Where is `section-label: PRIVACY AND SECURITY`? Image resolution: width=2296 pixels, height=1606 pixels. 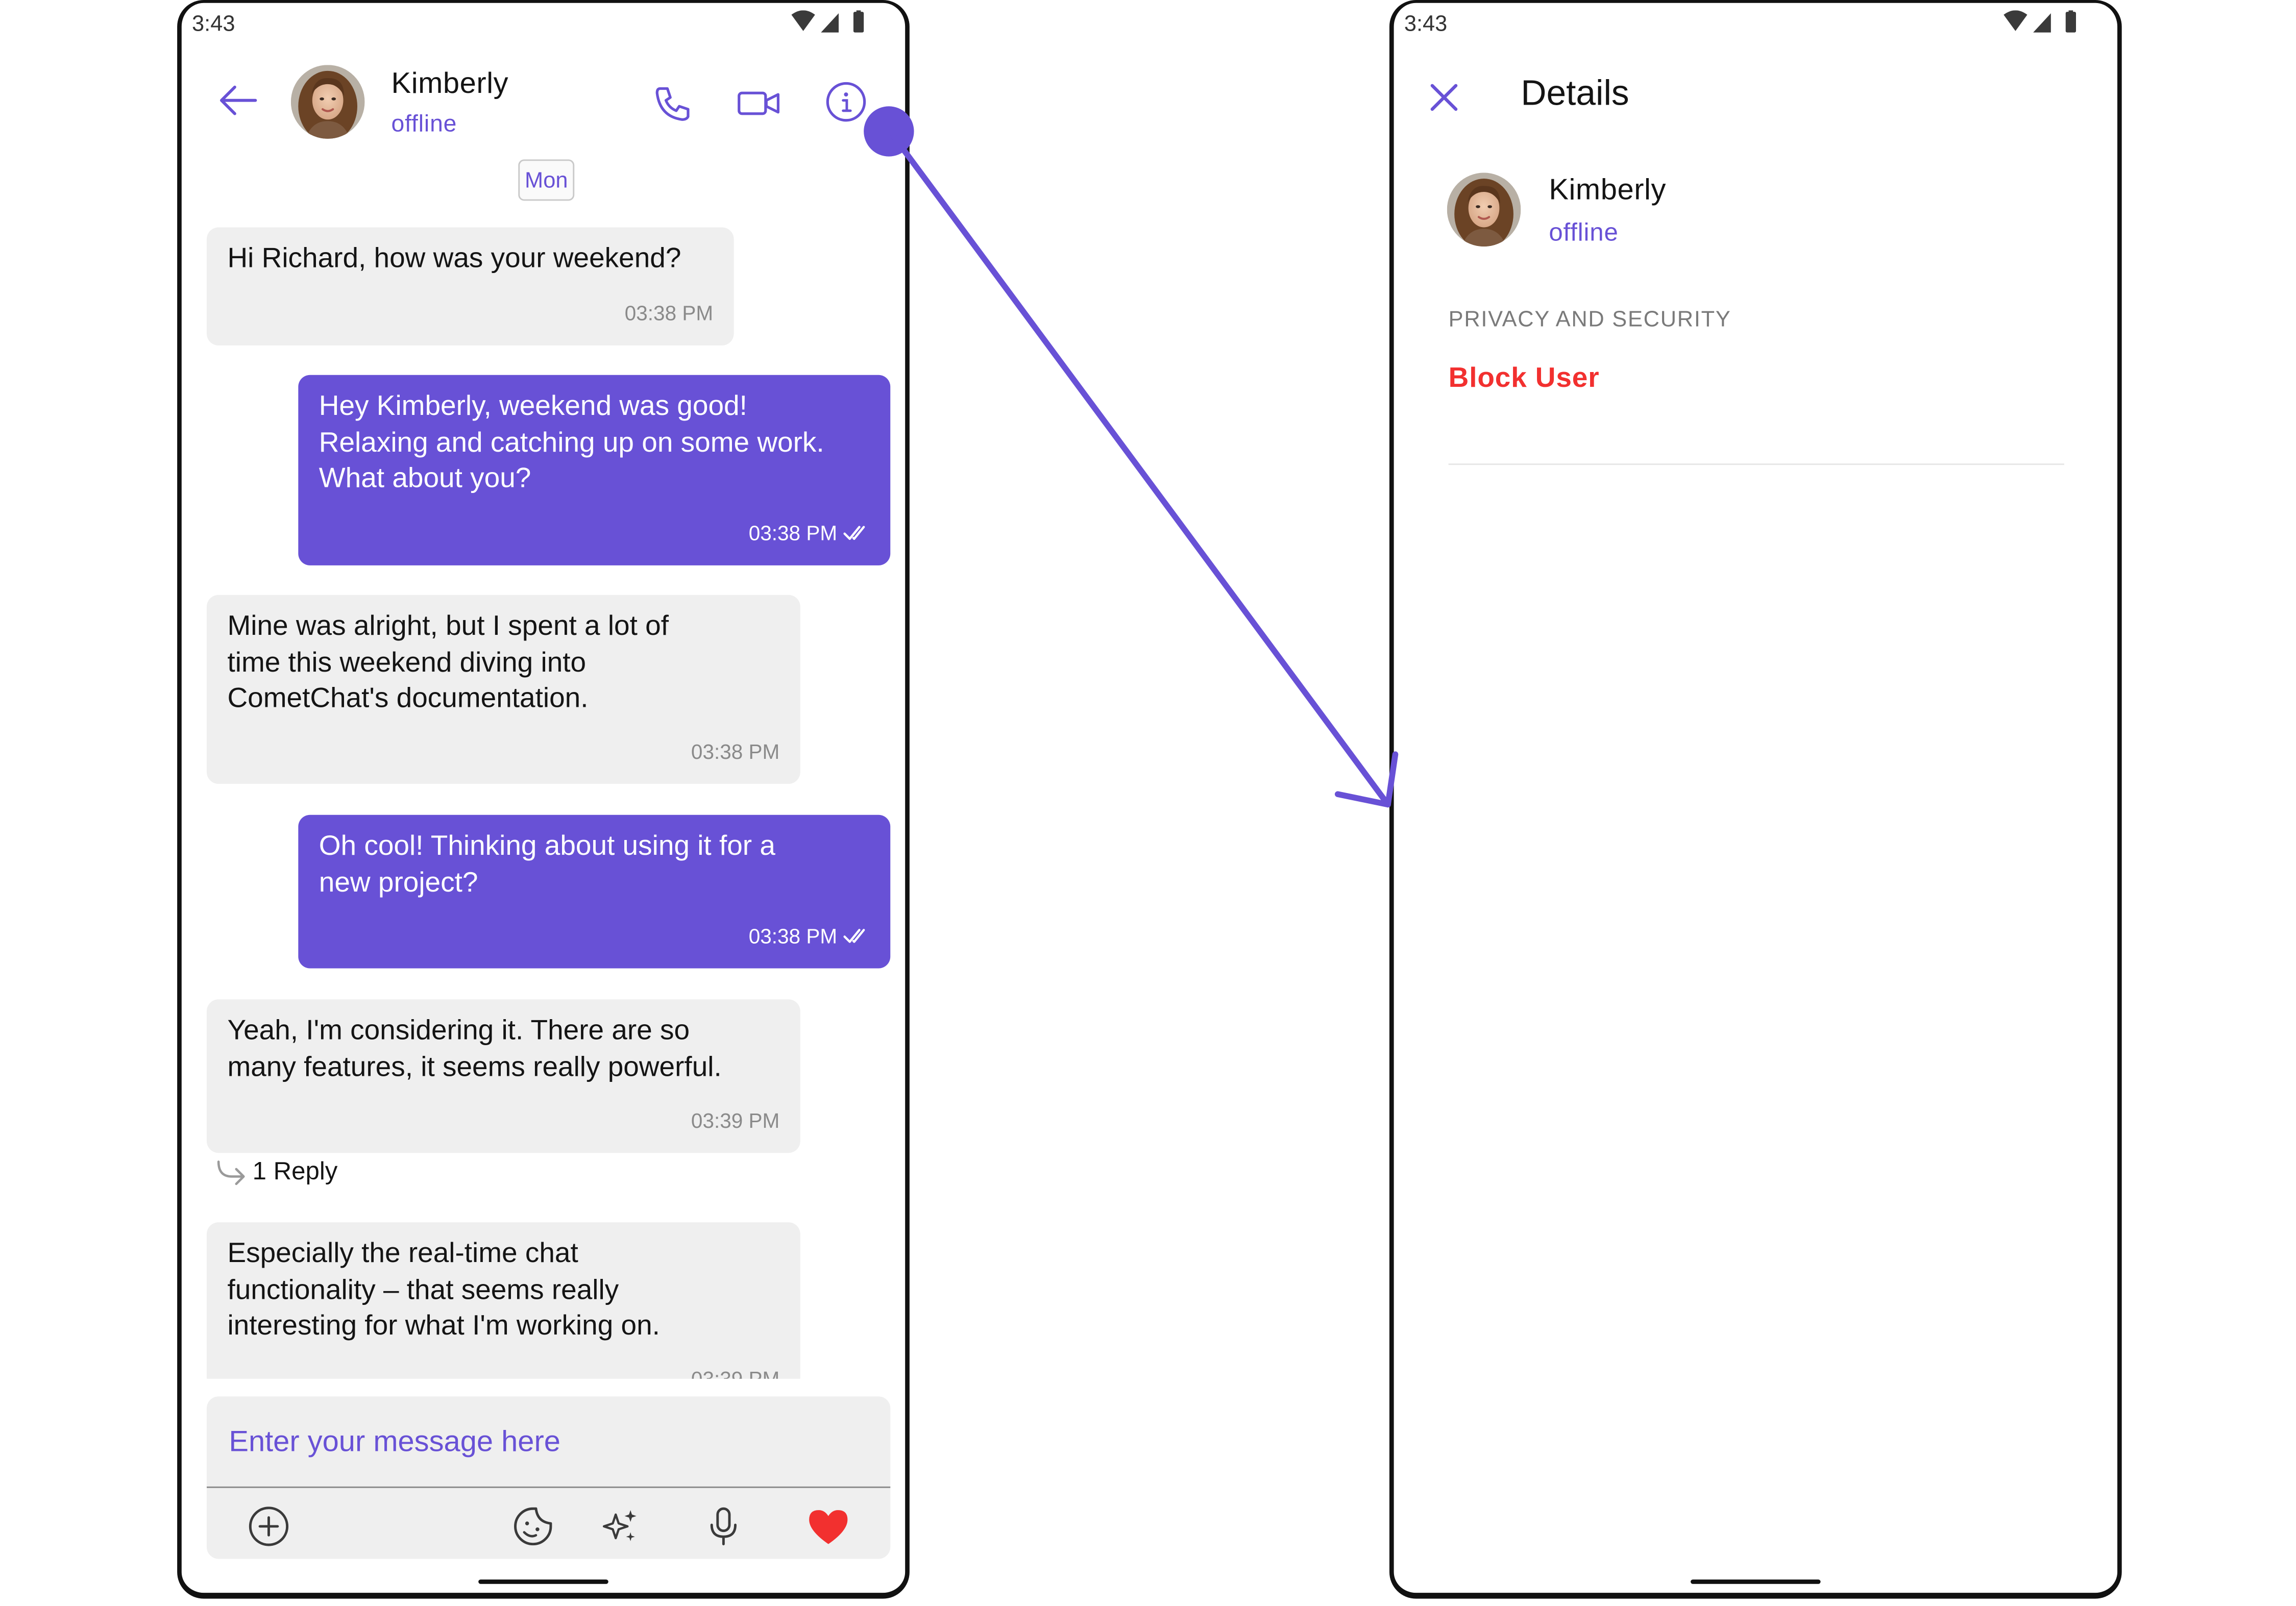
section-label: PRIVACY AND SECURITY is located at coordinates (1589, 319).